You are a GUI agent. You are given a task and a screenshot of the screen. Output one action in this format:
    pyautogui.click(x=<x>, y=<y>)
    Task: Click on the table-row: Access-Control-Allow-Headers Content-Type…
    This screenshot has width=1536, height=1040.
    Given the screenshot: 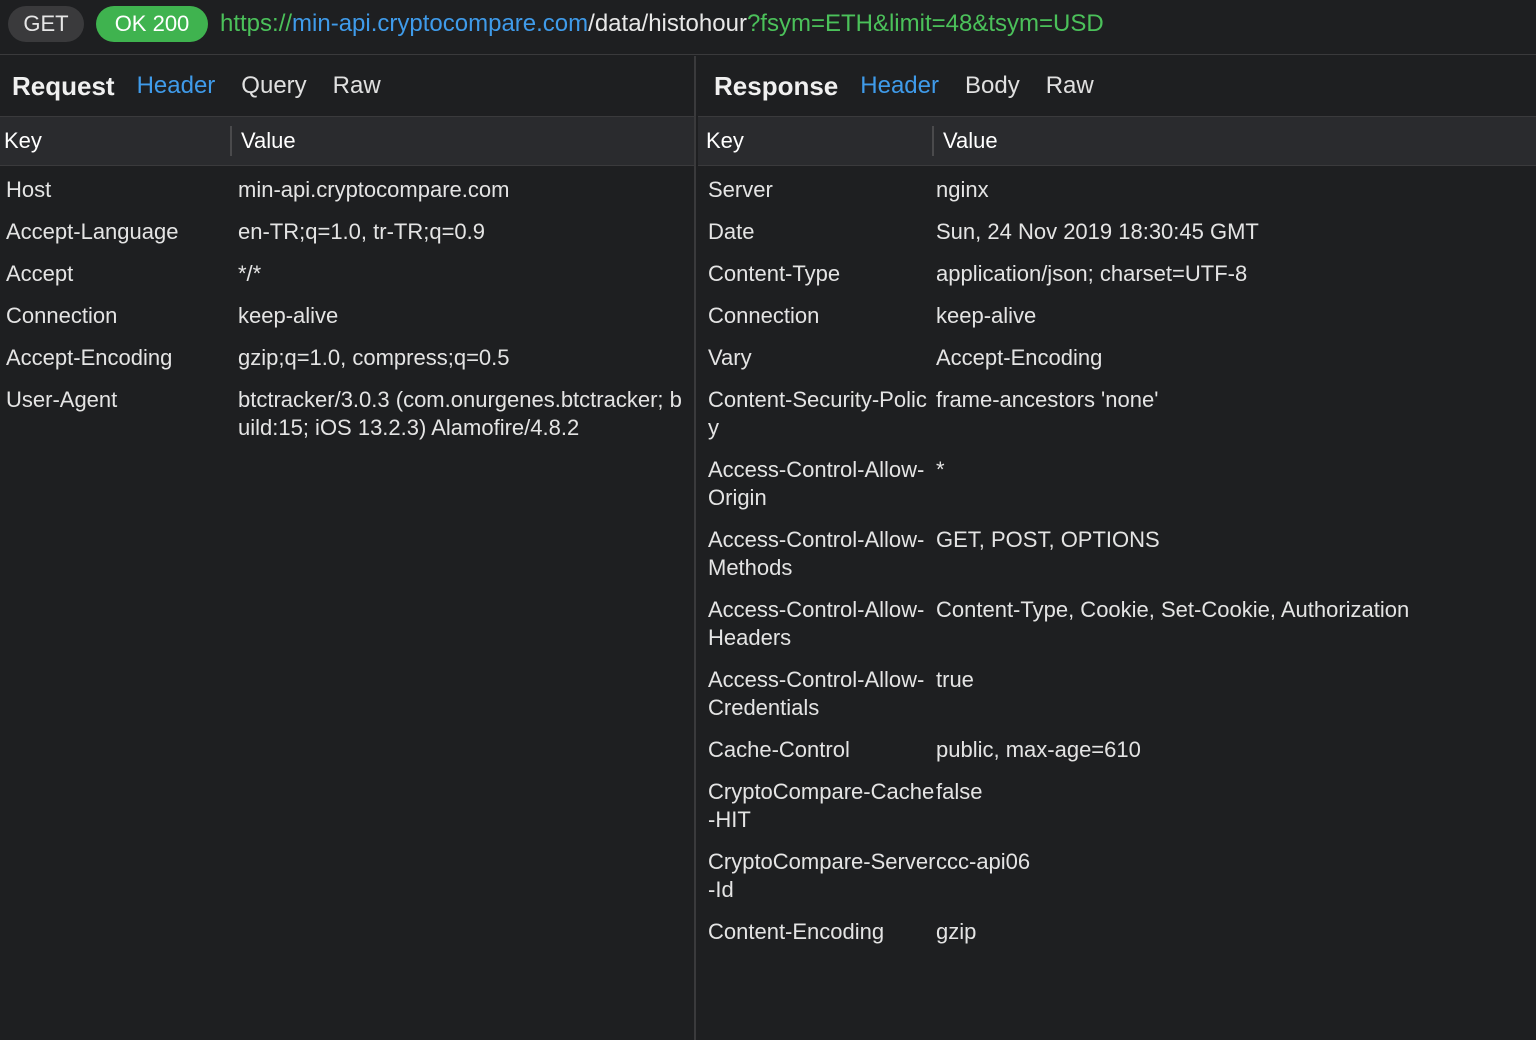 What is the action you would take?
    pyautogui.click(x=1117, y=625)
    